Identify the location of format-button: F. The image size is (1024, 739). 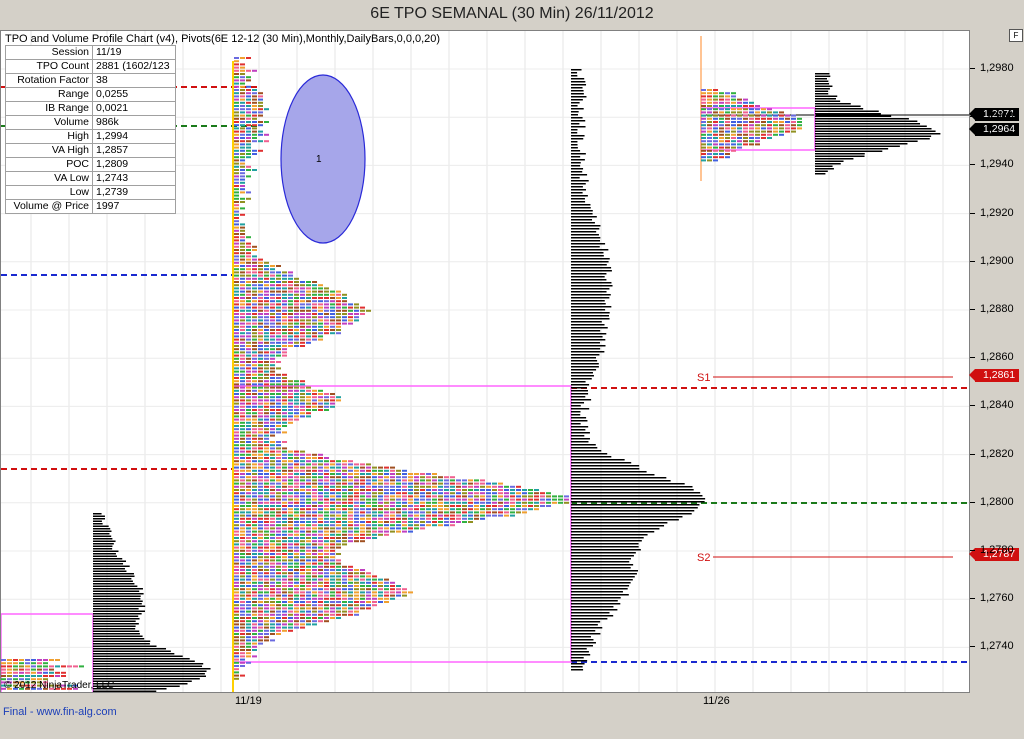
(1016, 35).